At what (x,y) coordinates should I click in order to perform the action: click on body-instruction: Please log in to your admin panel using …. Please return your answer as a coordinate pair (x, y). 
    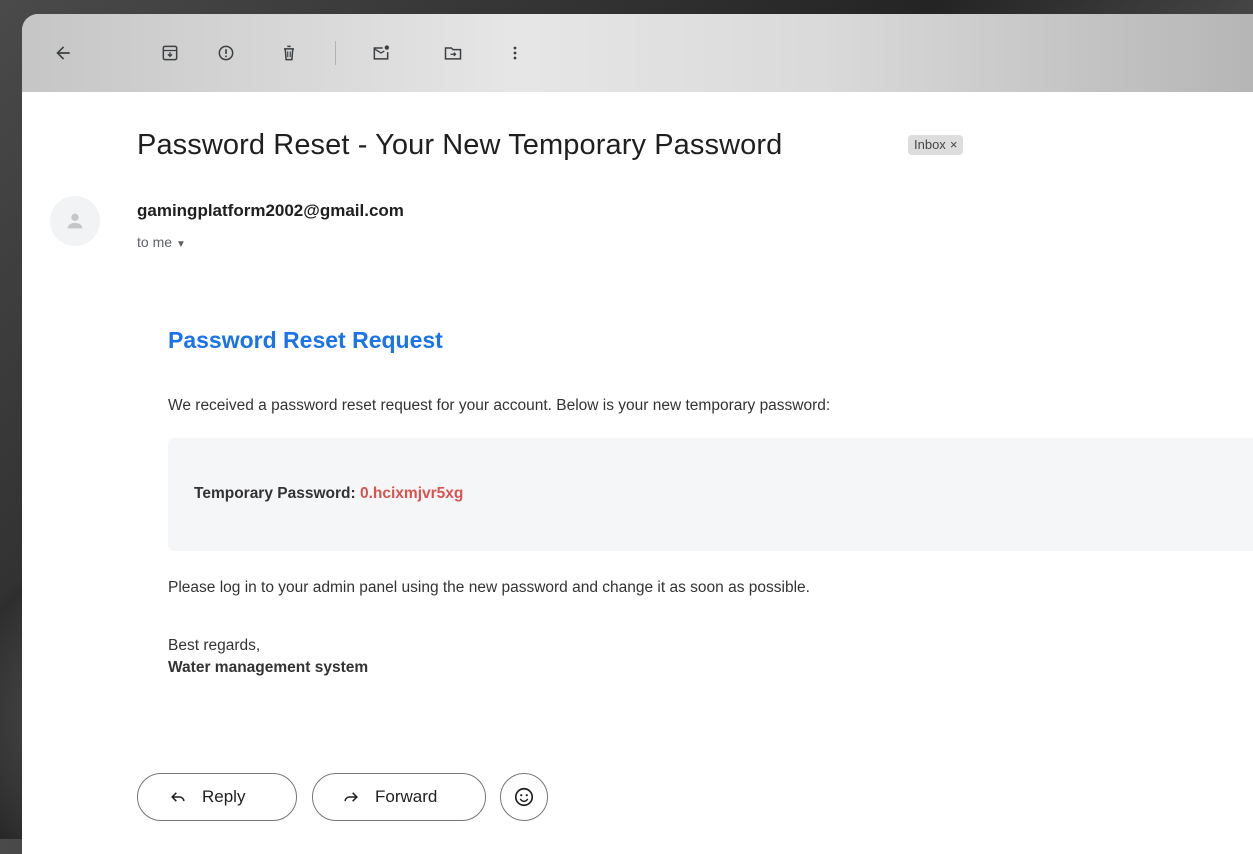
    Looking at the image, I should click on (489, 587).